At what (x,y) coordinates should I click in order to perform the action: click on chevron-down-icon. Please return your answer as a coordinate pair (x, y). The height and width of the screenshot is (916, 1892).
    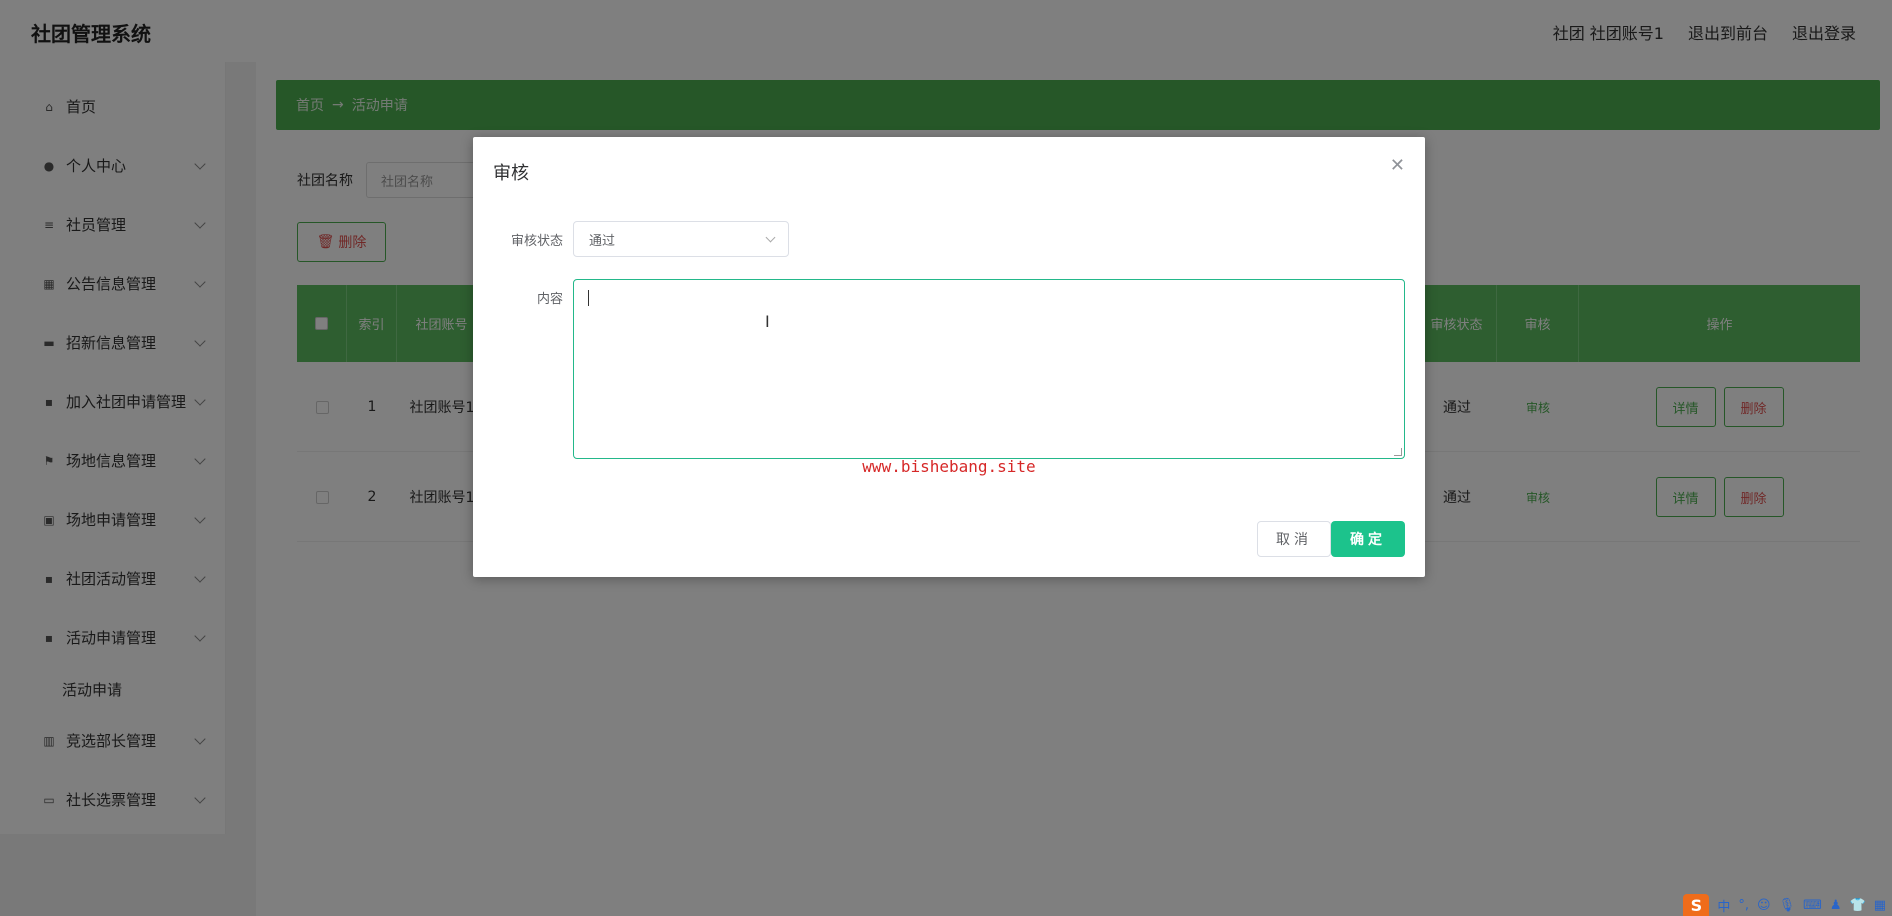
    Looking at the image, I should click on (770, 237).